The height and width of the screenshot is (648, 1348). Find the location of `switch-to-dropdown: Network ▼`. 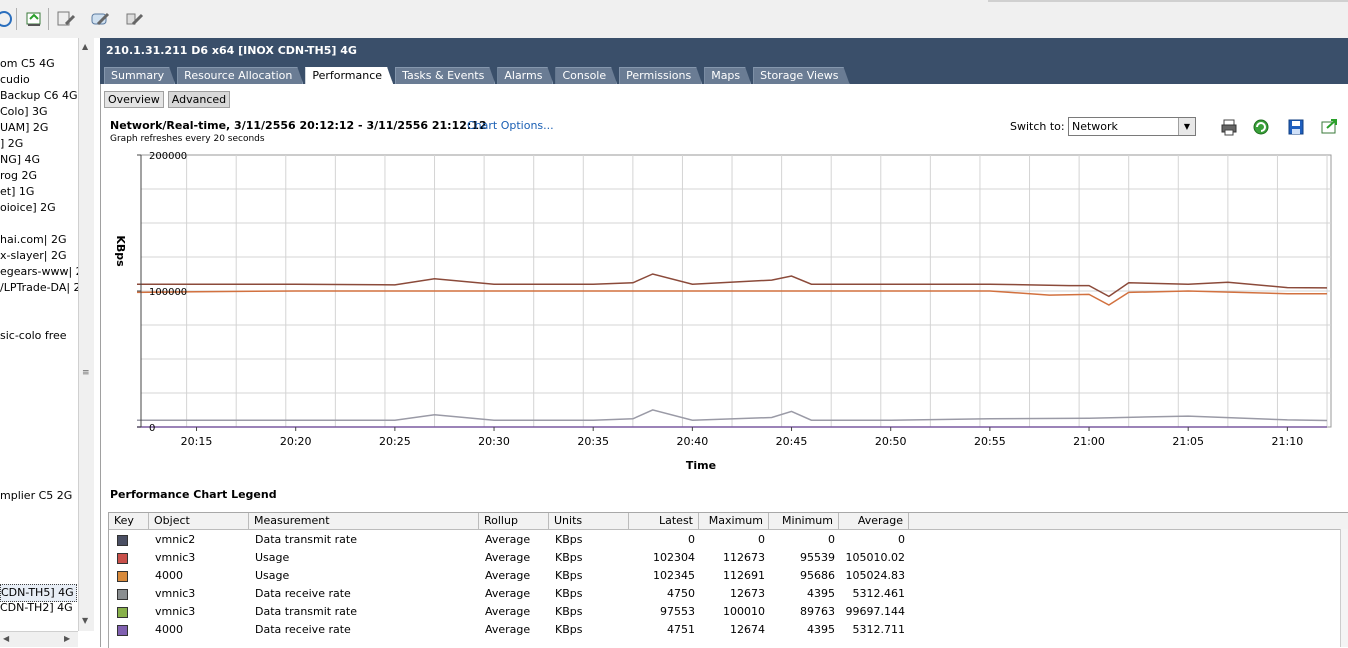

switch-to-dropdown: Network ▼ is located at coordinates (1132, 126).